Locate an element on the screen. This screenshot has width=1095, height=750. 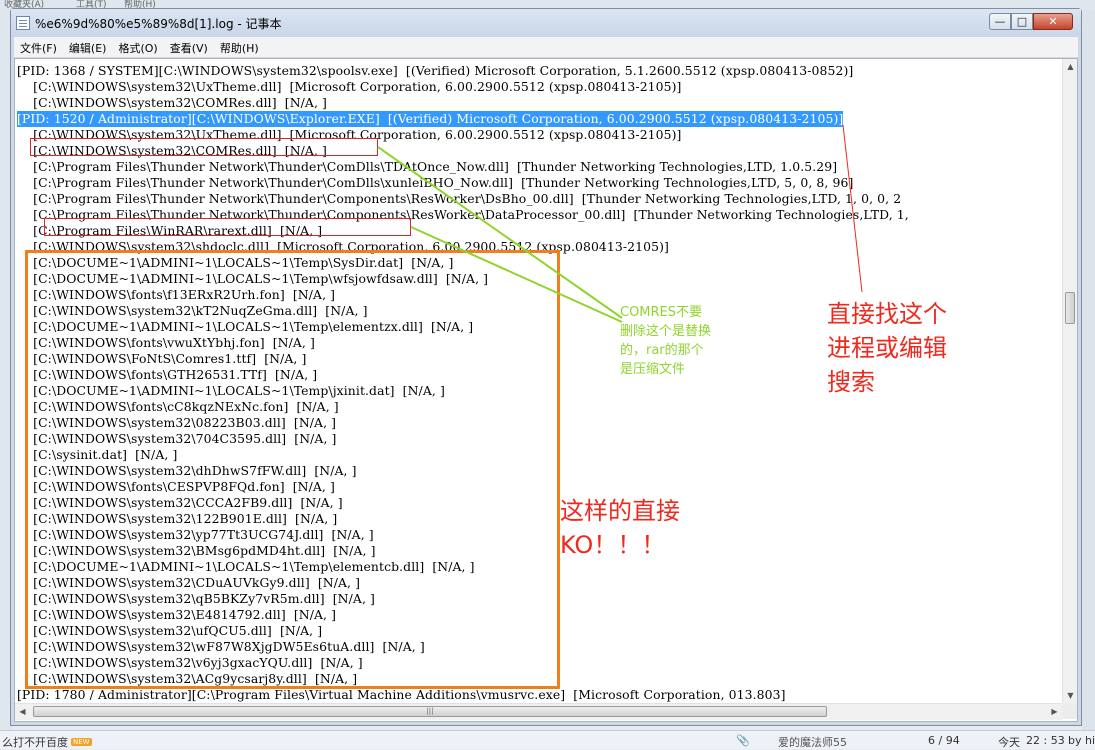
red-highlight-comres is located at coordinates (204, 147).